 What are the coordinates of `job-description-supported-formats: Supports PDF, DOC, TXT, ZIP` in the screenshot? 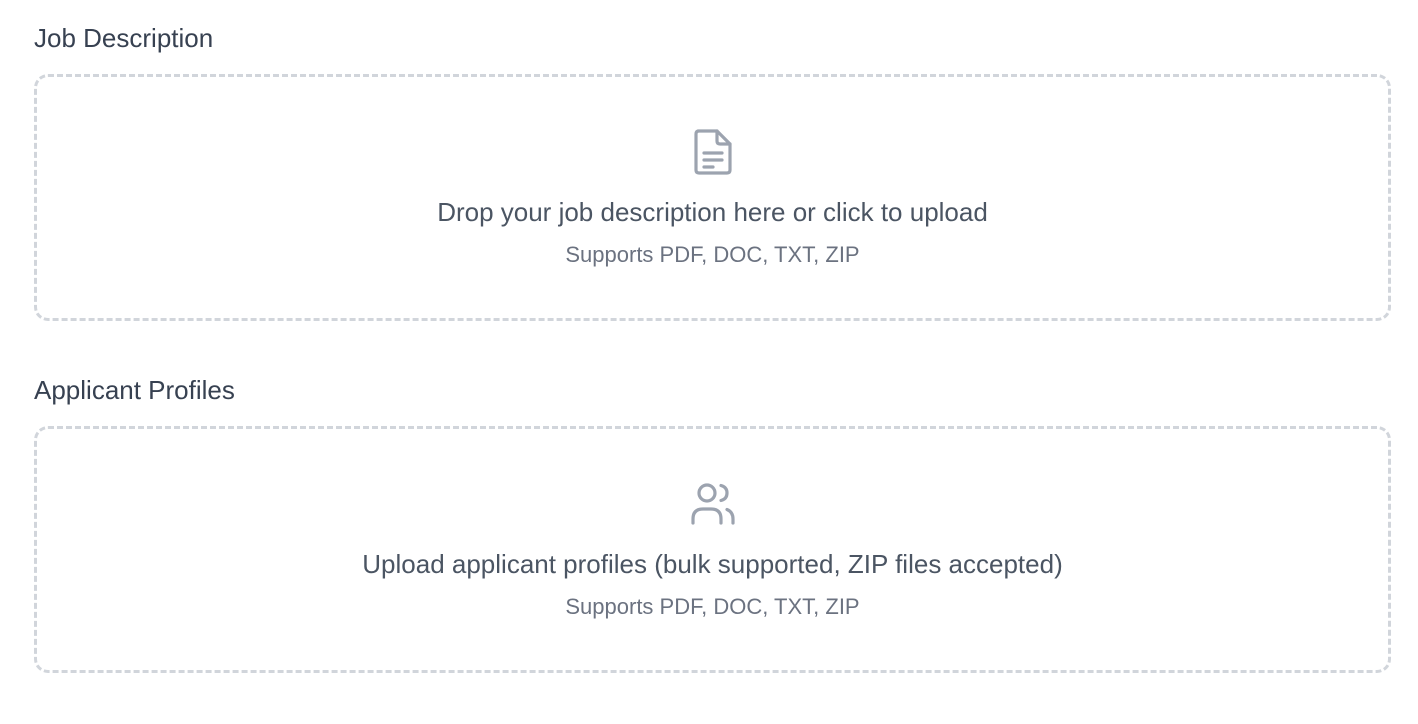 It's located at (712, 254).